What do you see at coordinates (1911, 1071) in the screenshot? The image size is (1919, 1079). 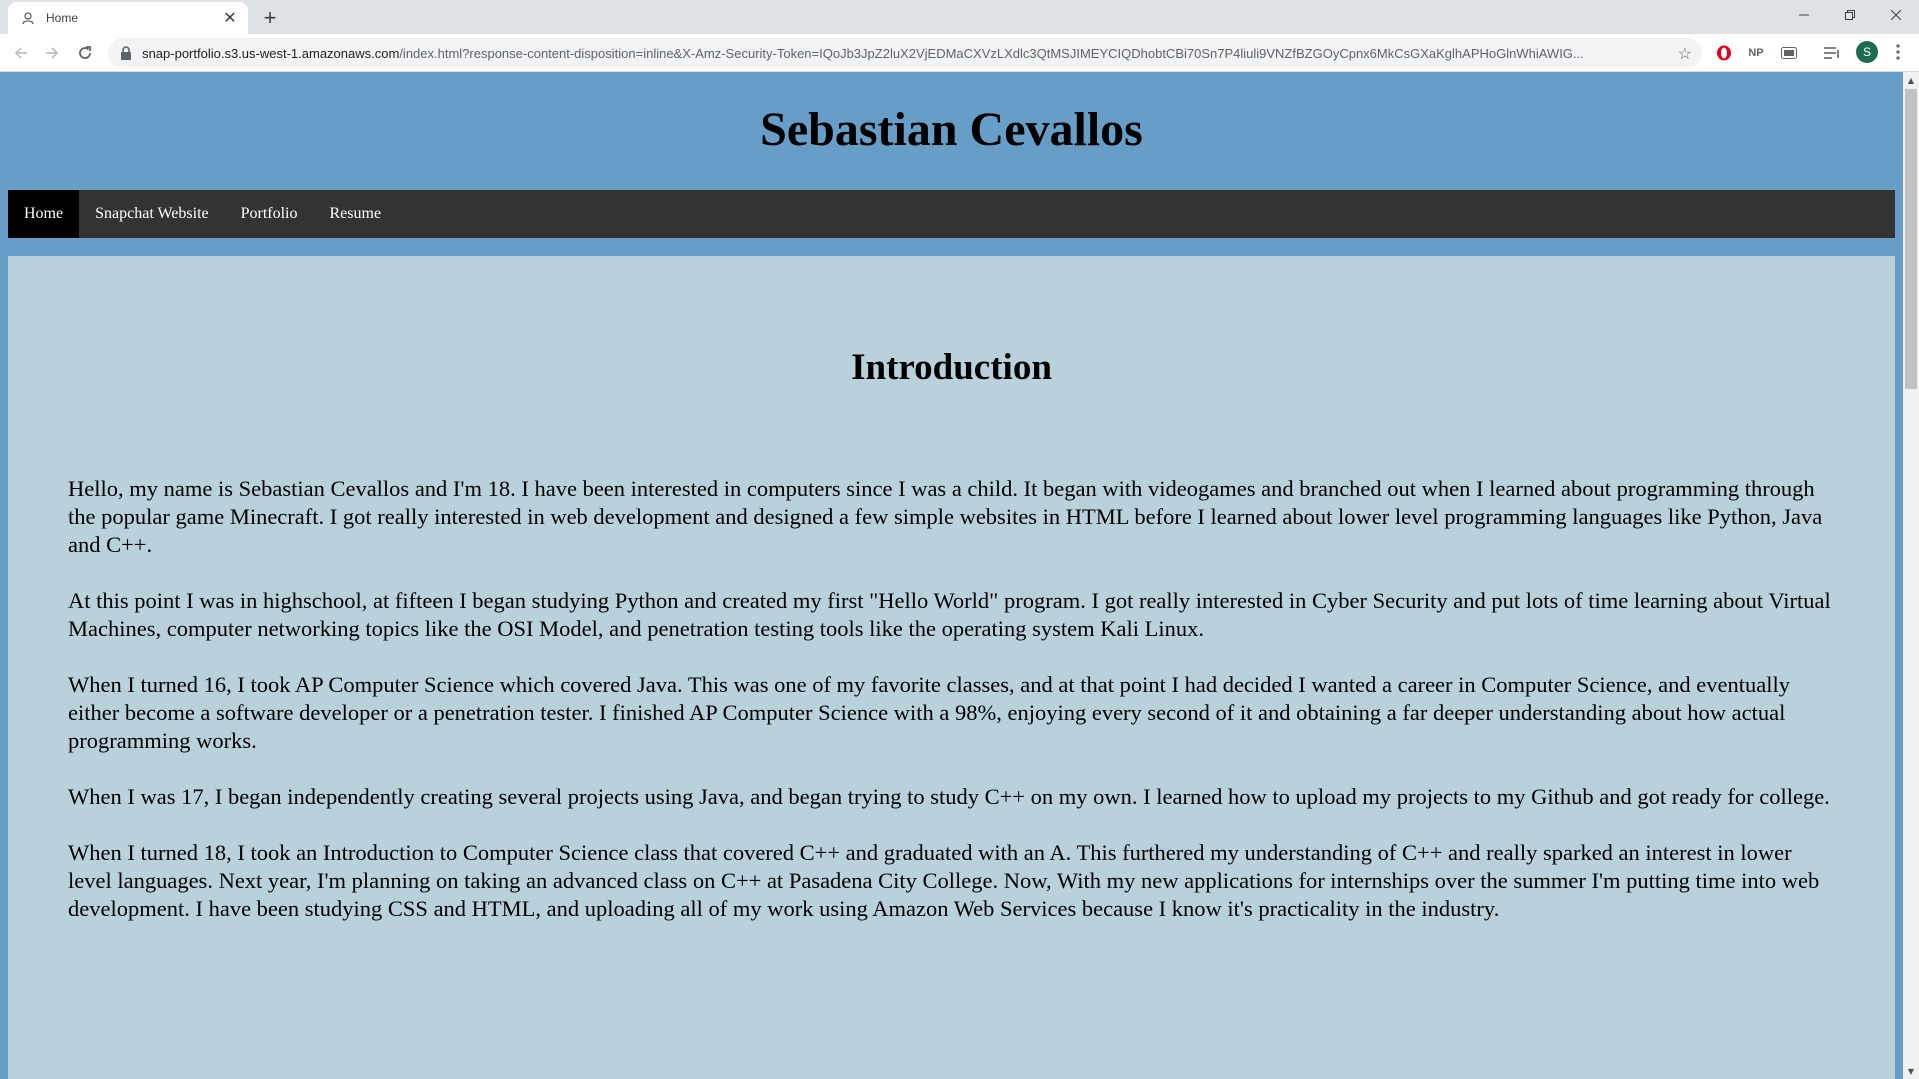 I see `scroll-down-arrow-icon: ▼` at bounding box center [1911, 1071].